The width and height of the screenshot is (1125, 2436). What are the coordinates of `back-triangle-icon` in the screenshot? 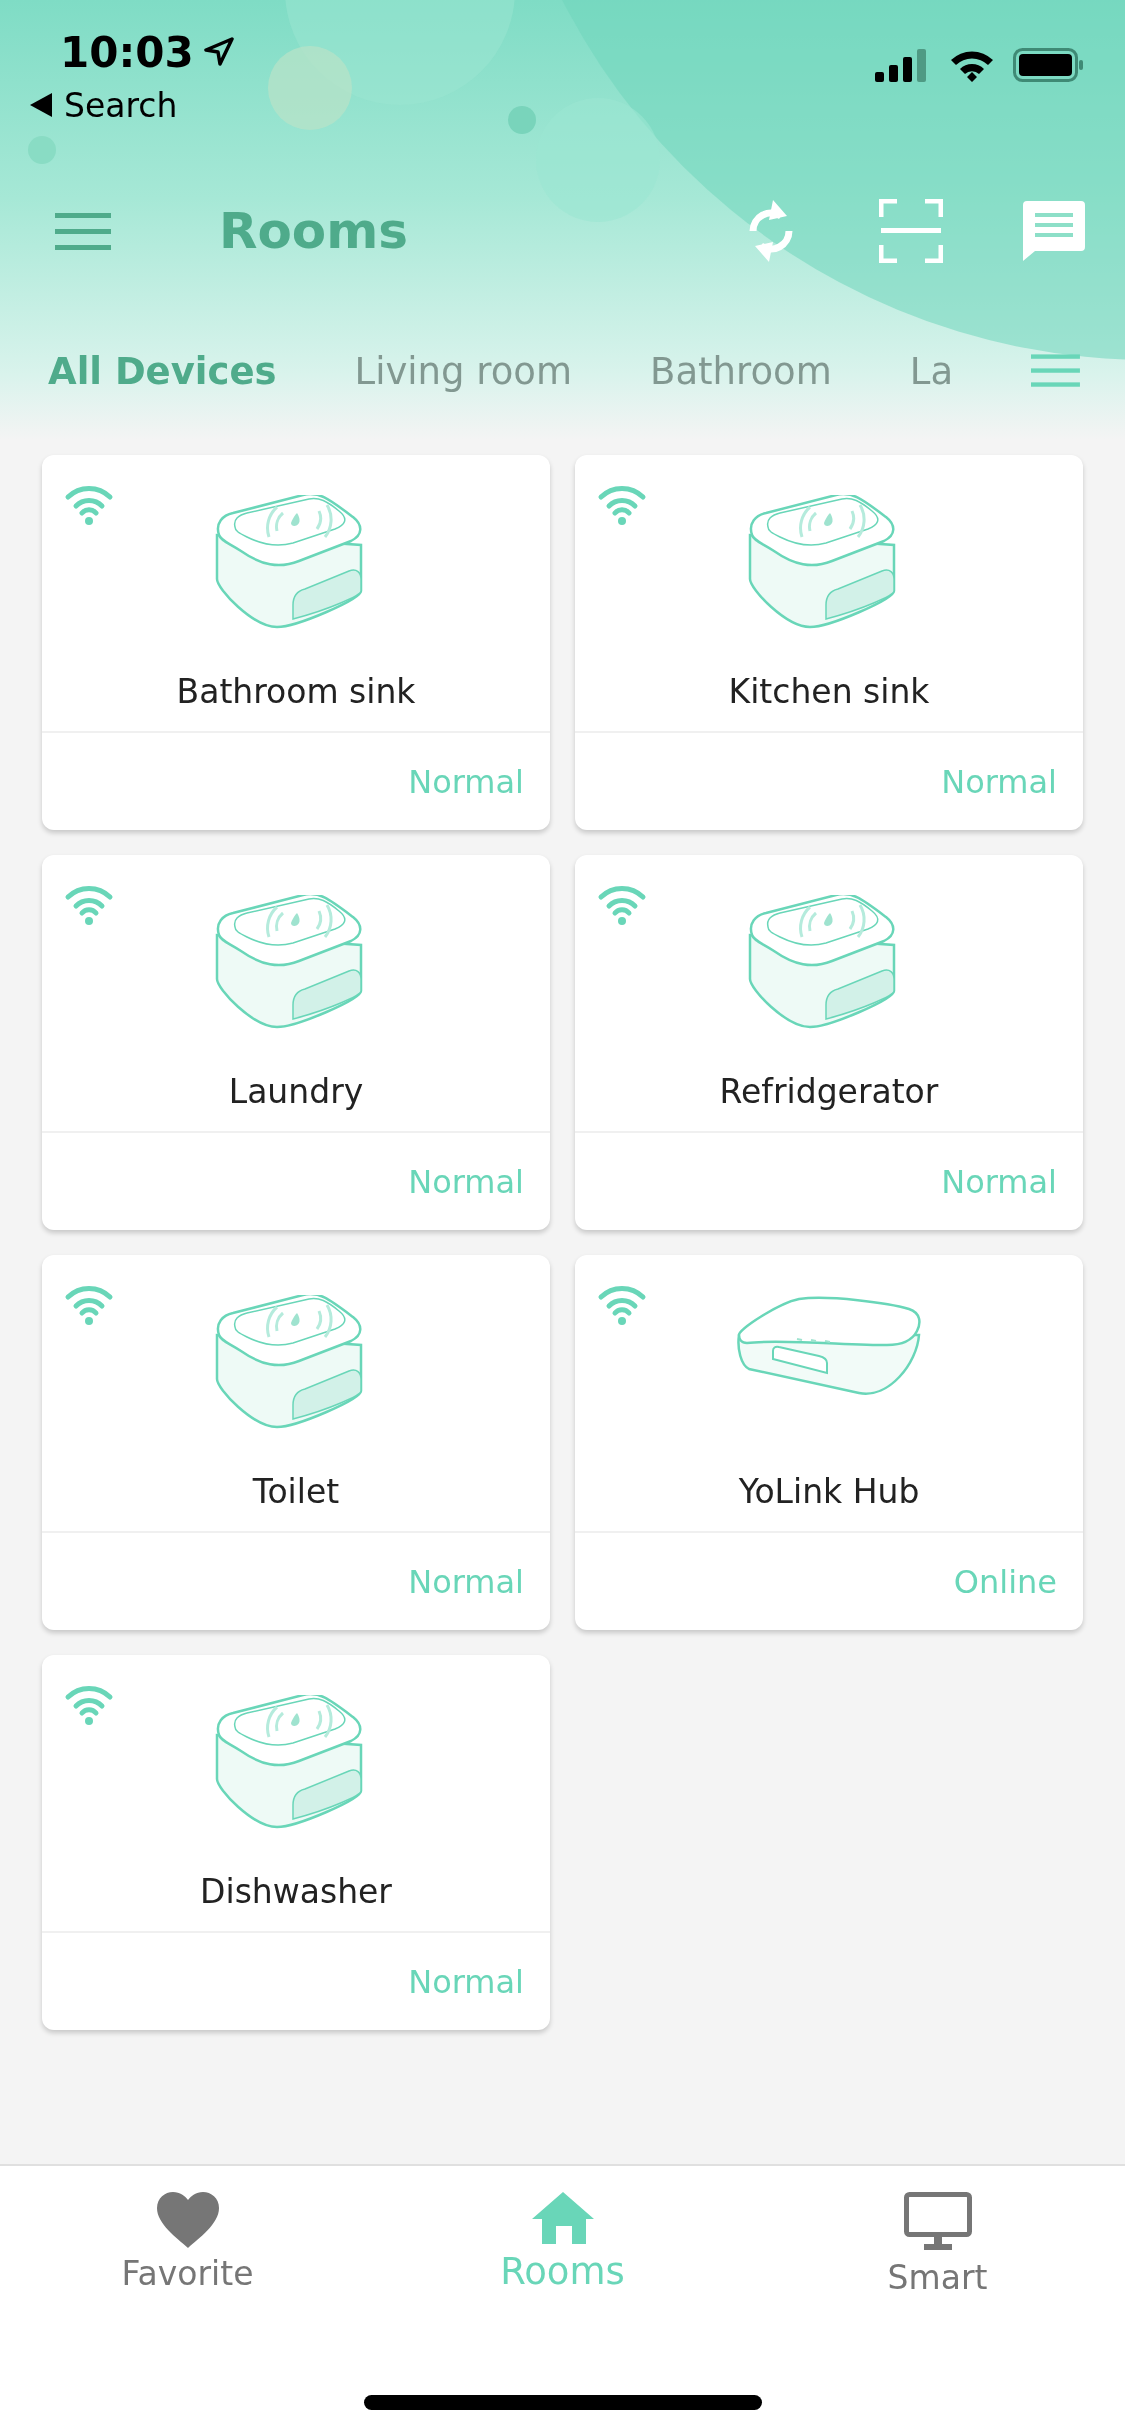 It's located at (41, 105).